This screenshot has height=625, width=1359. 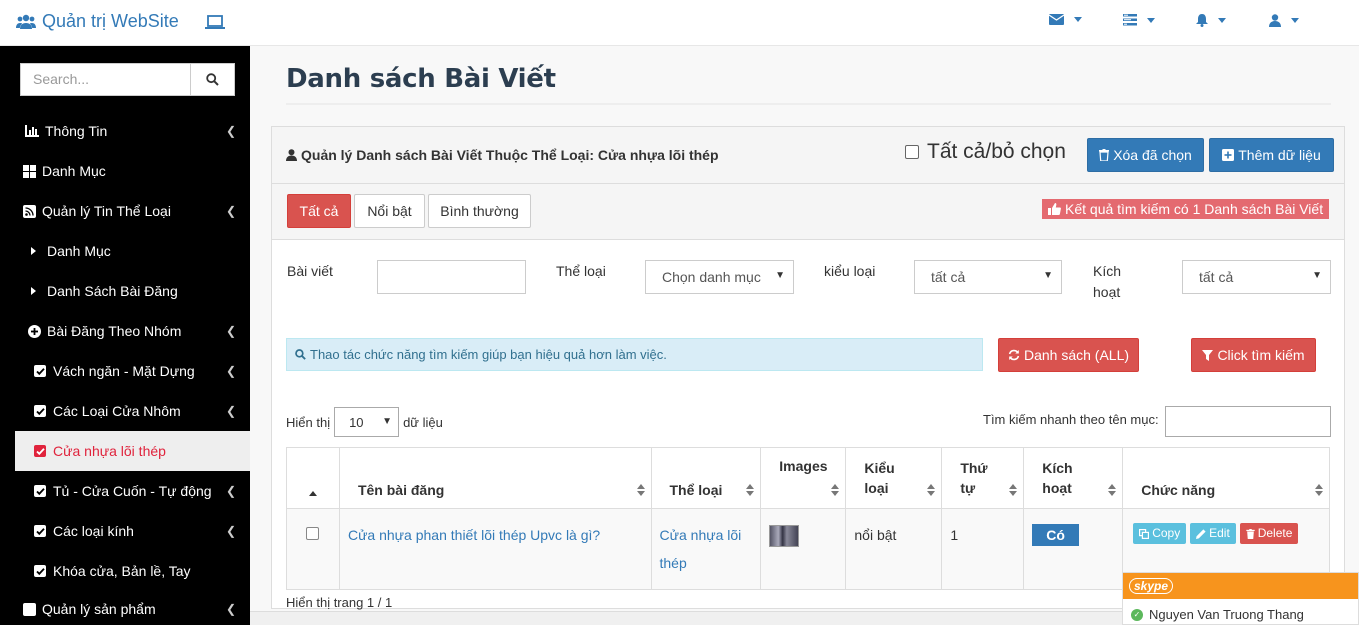 I want to click on column-header-type: Kiểu loại, so click(x=894, y=478).